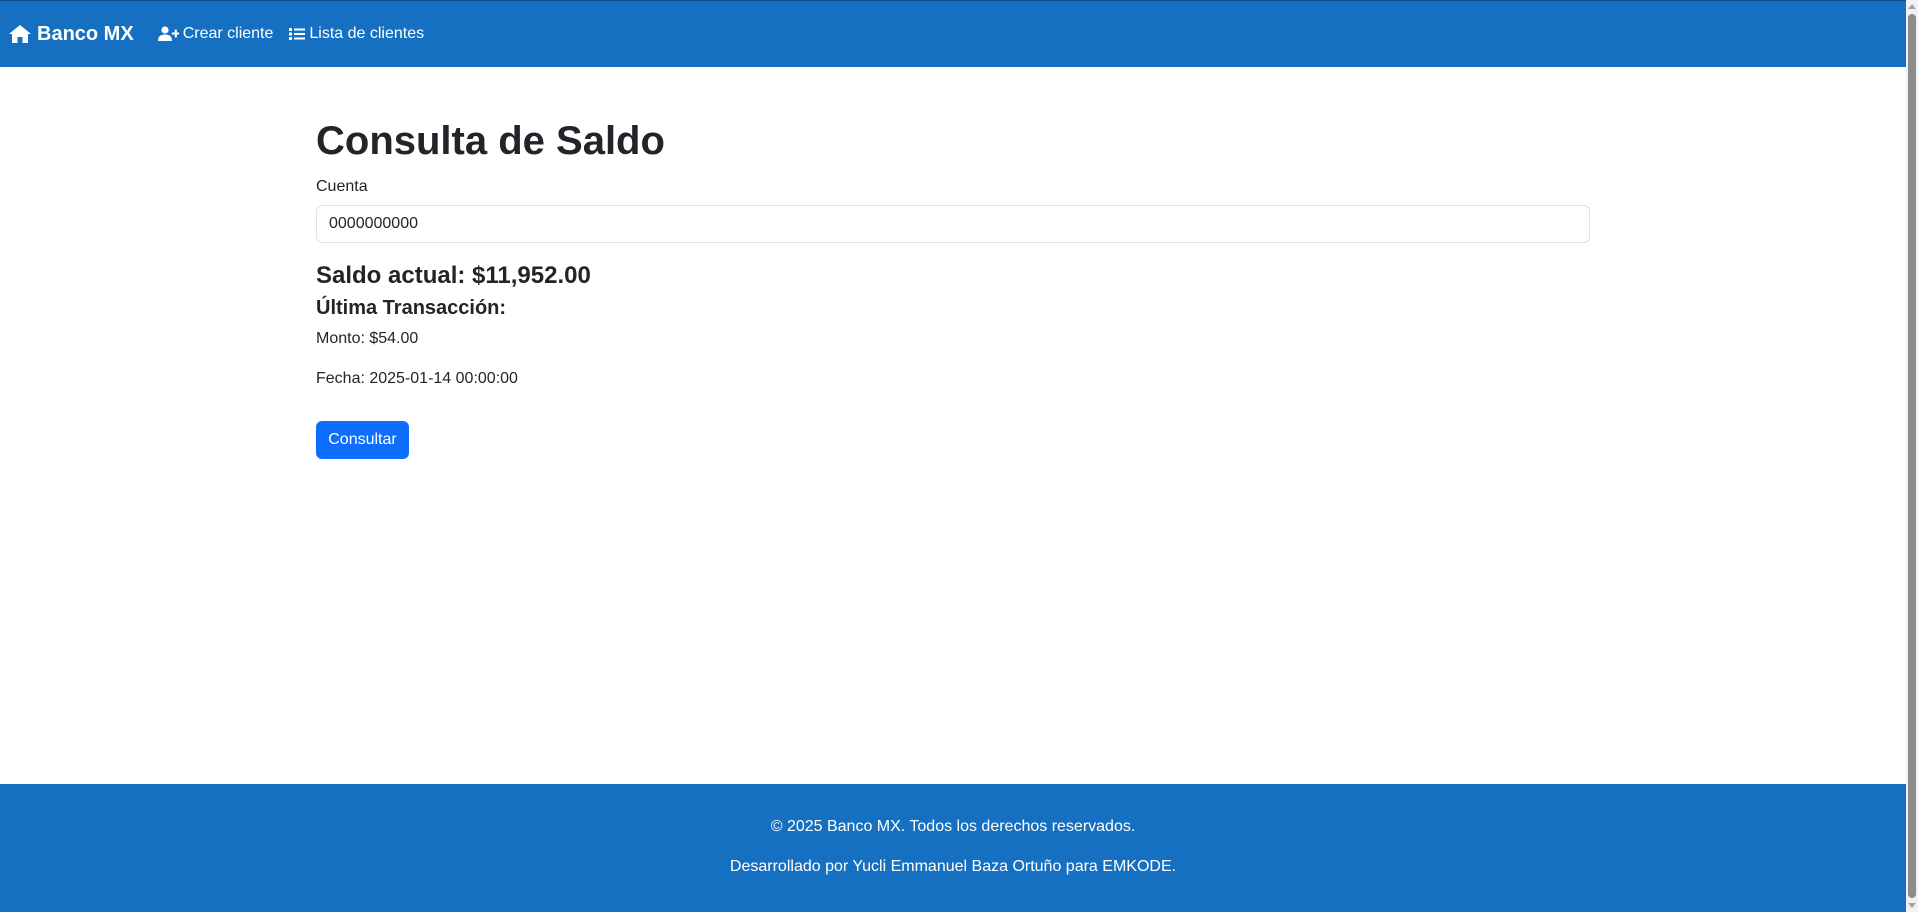 This screenshot has height=912, width=1918. Describe the element at coordinates (417, 378) in the screenshot. I see `transaction-date: Fecha: 2025-01-14 00:00:00` at that location.